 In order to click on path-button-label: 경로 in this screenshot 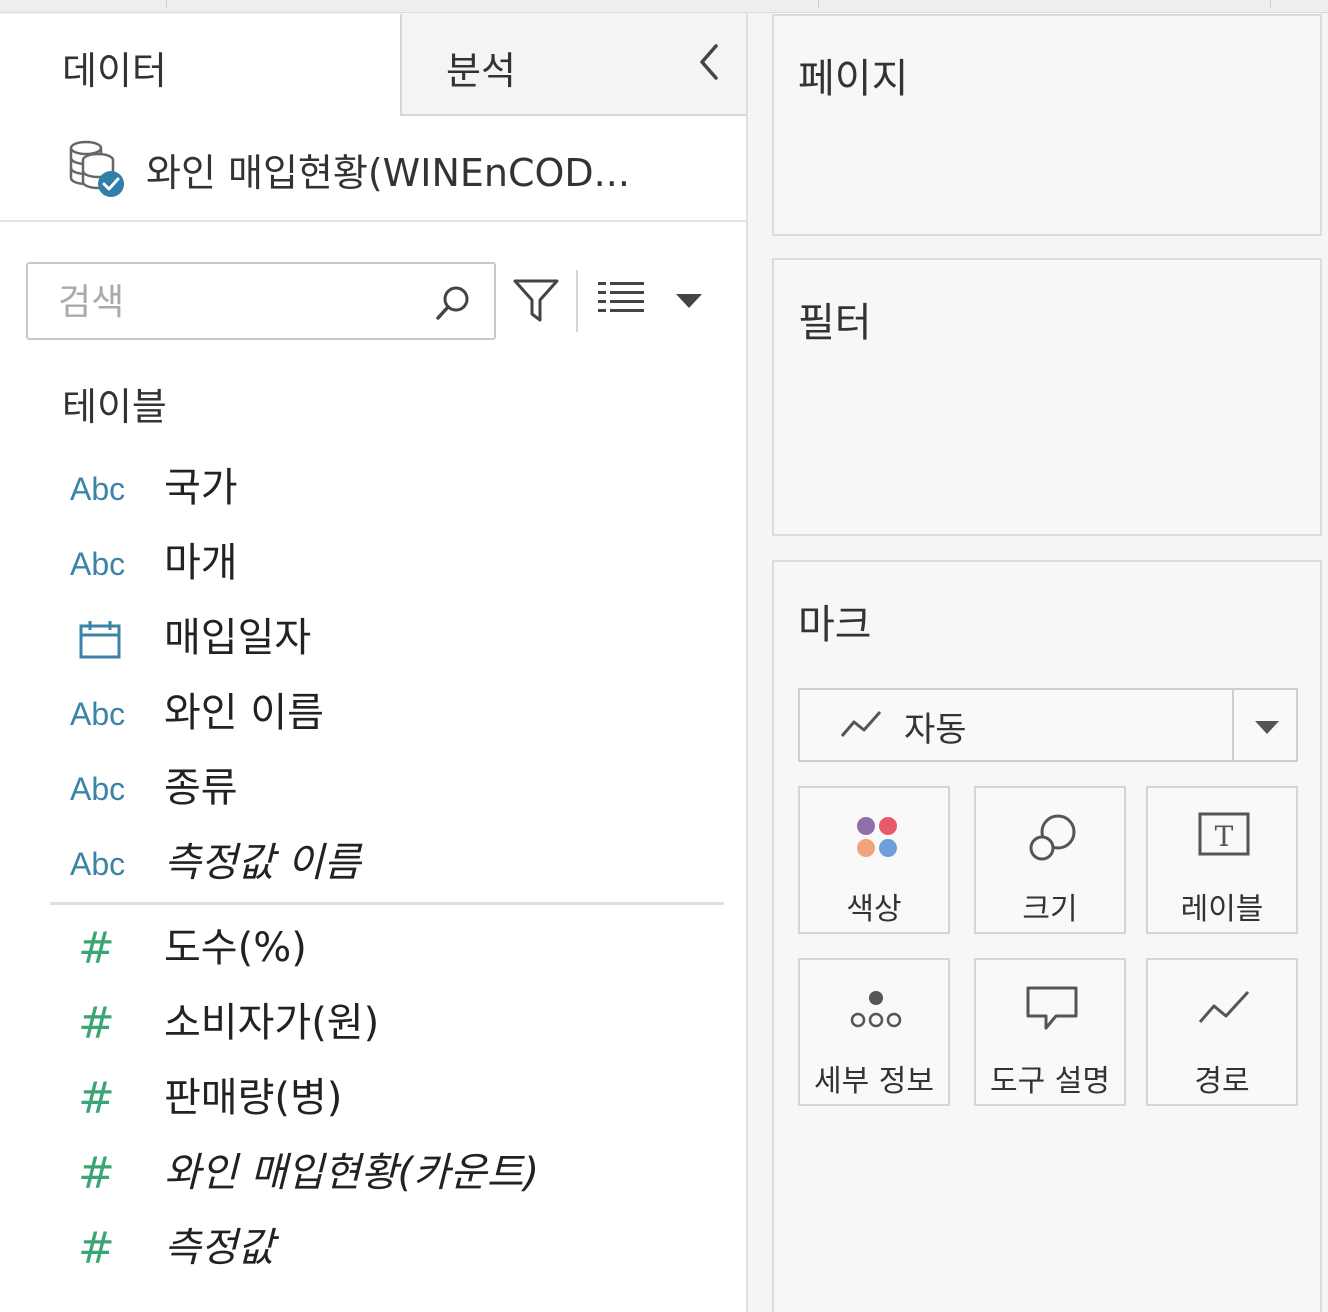, I will do `click(1222, 1081)`.